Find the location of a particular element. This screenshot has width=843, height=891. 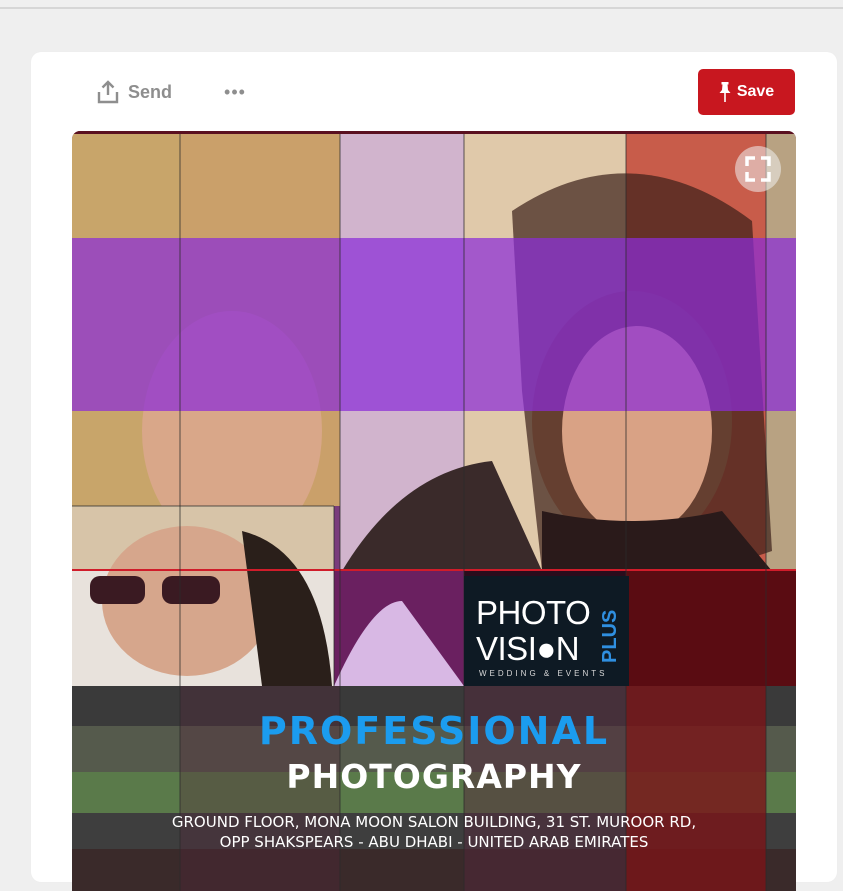

headline-photography: PHOTOGRAPHY is located at coordinates (434, 776).